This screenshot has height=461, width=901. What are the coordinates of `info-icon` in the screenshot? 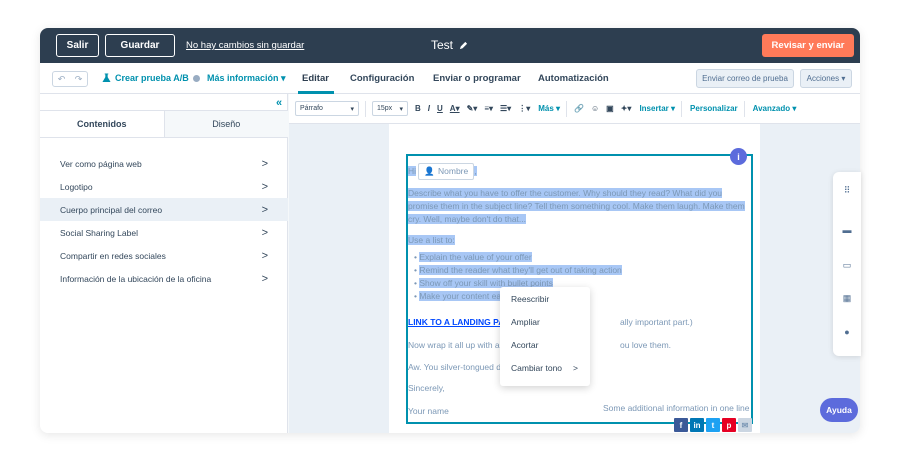 It's located at (196, 78).